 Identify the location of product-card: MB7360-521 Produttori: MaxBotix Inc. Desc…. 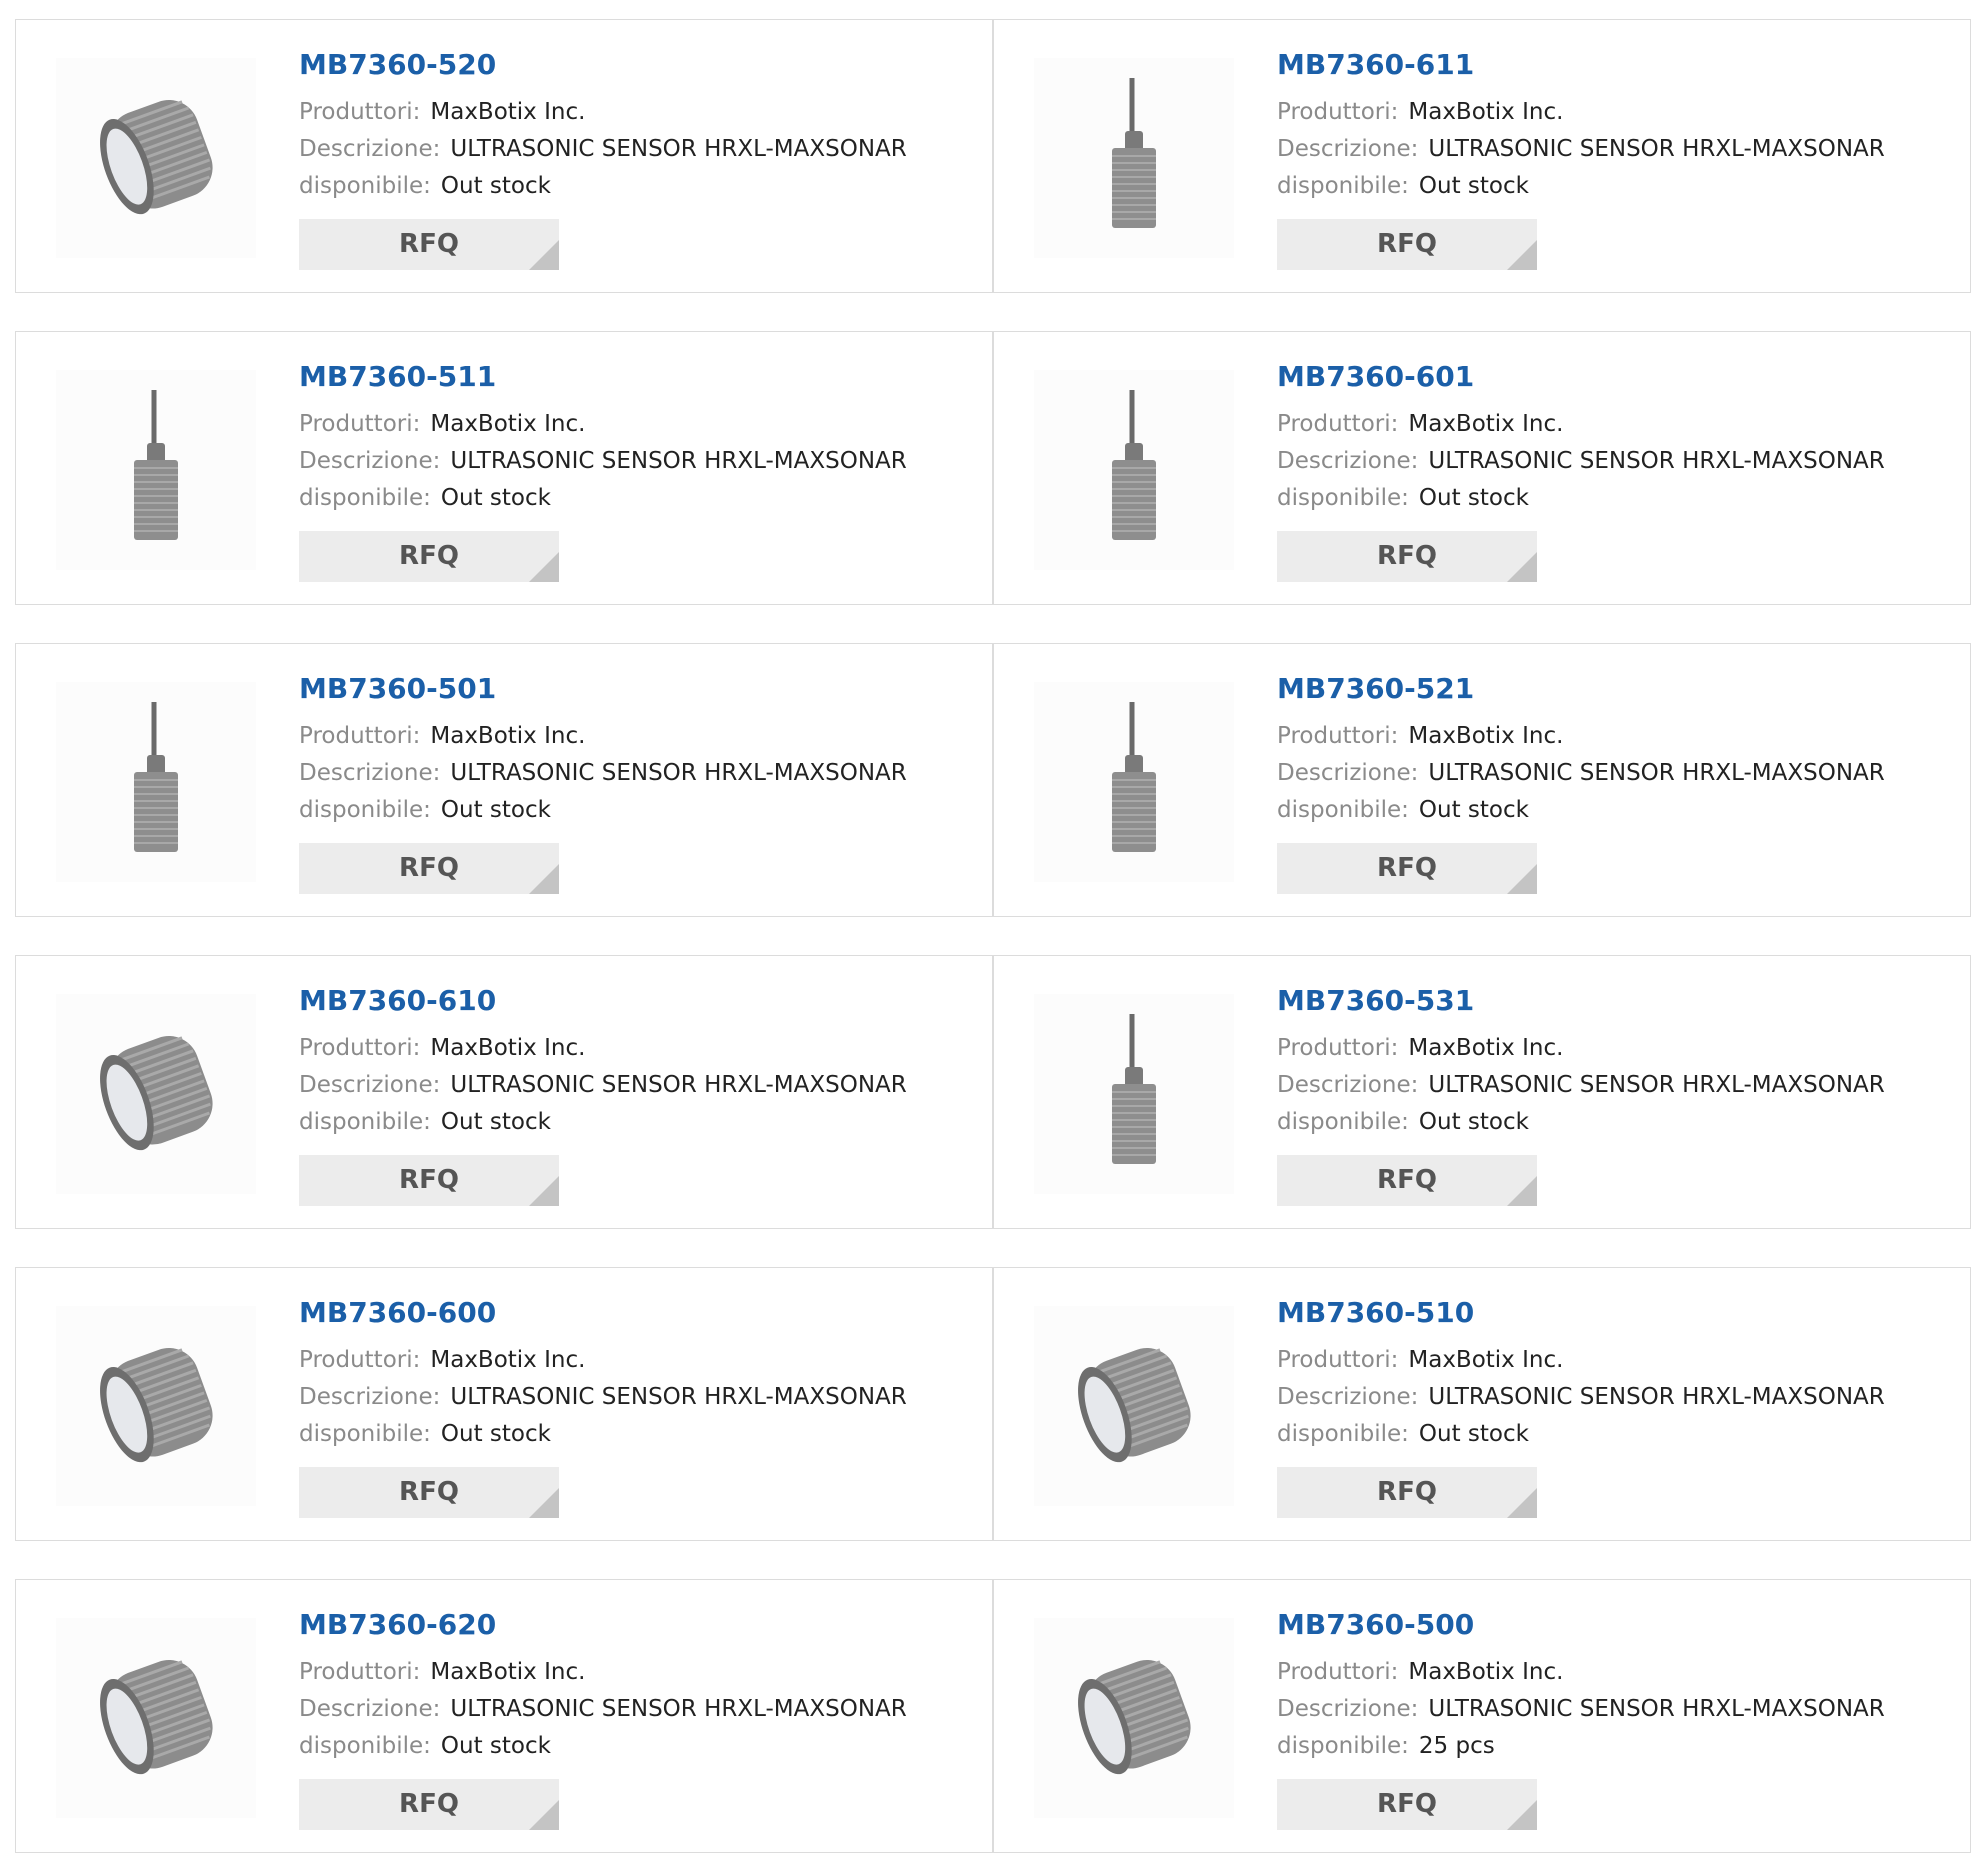
(1482, 780).